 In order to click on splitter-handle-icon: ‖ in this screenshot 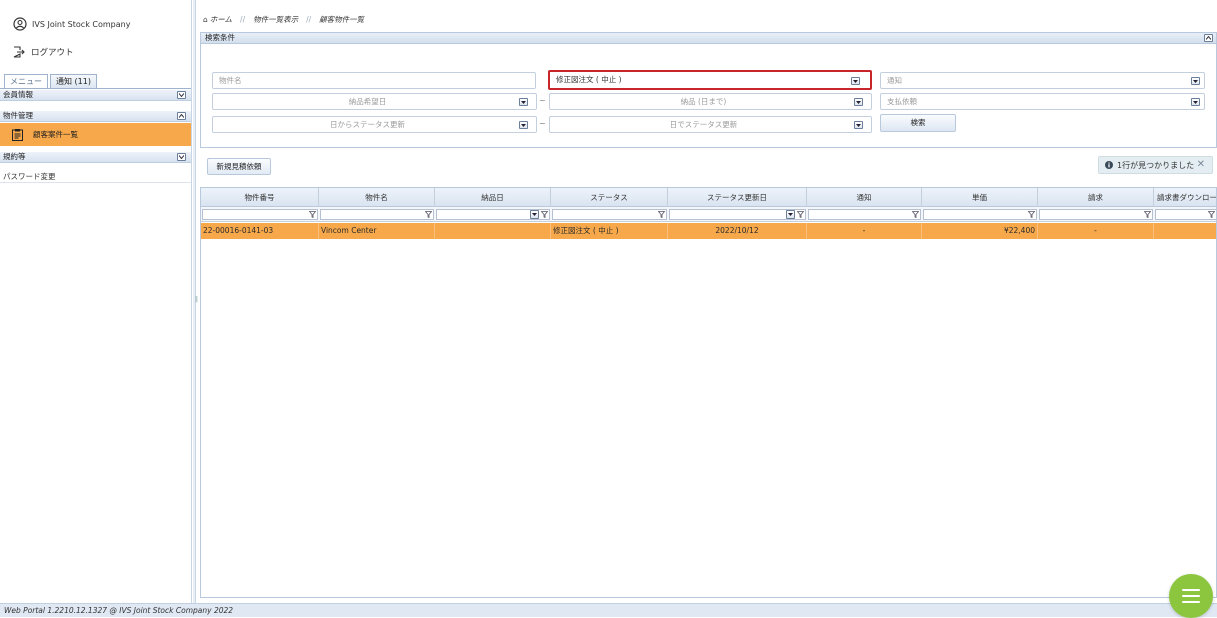, I will do `click(196, 299)`.